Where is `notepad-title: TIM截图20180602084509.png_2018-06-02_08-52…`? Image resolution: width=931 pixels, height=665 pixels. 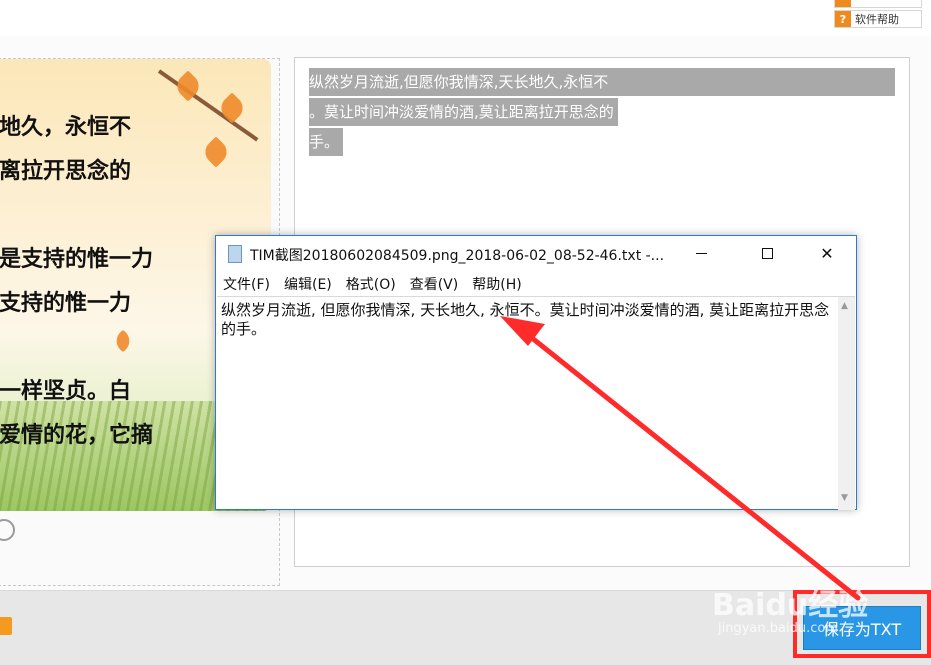 notepad-title: TIM截图20180602084509.png_2018-06-02_08-52… is located at coordinates (457, 256).